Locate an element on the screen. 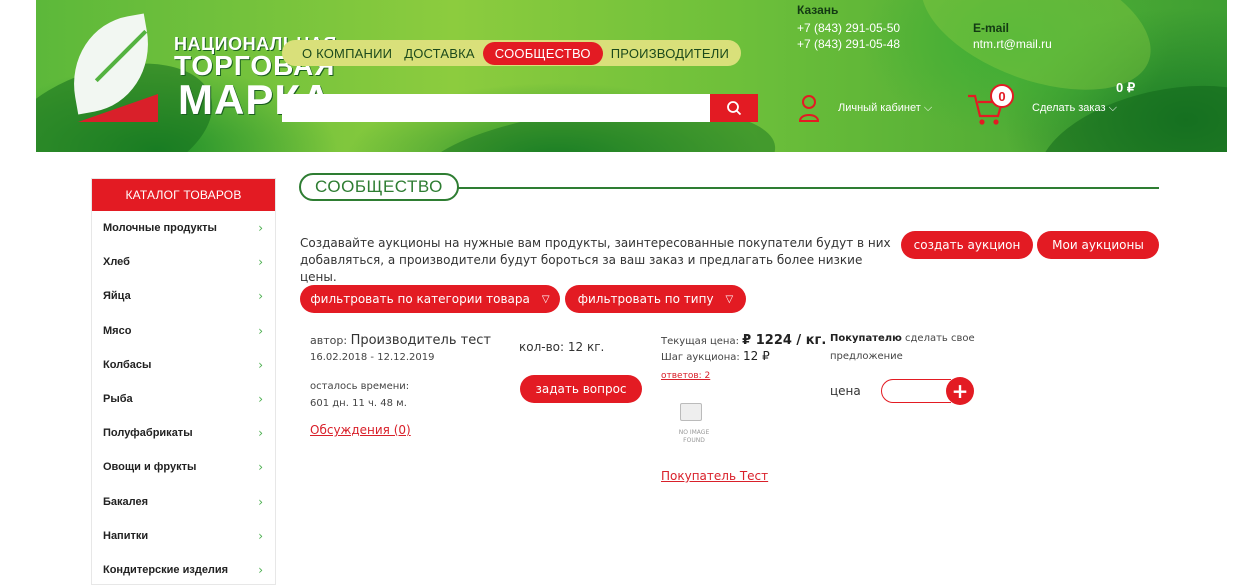 Image resolution: width=1243 pixels, height=587 pixels. sidebar-item-label: Рыба is located at coordinates (118, 399).